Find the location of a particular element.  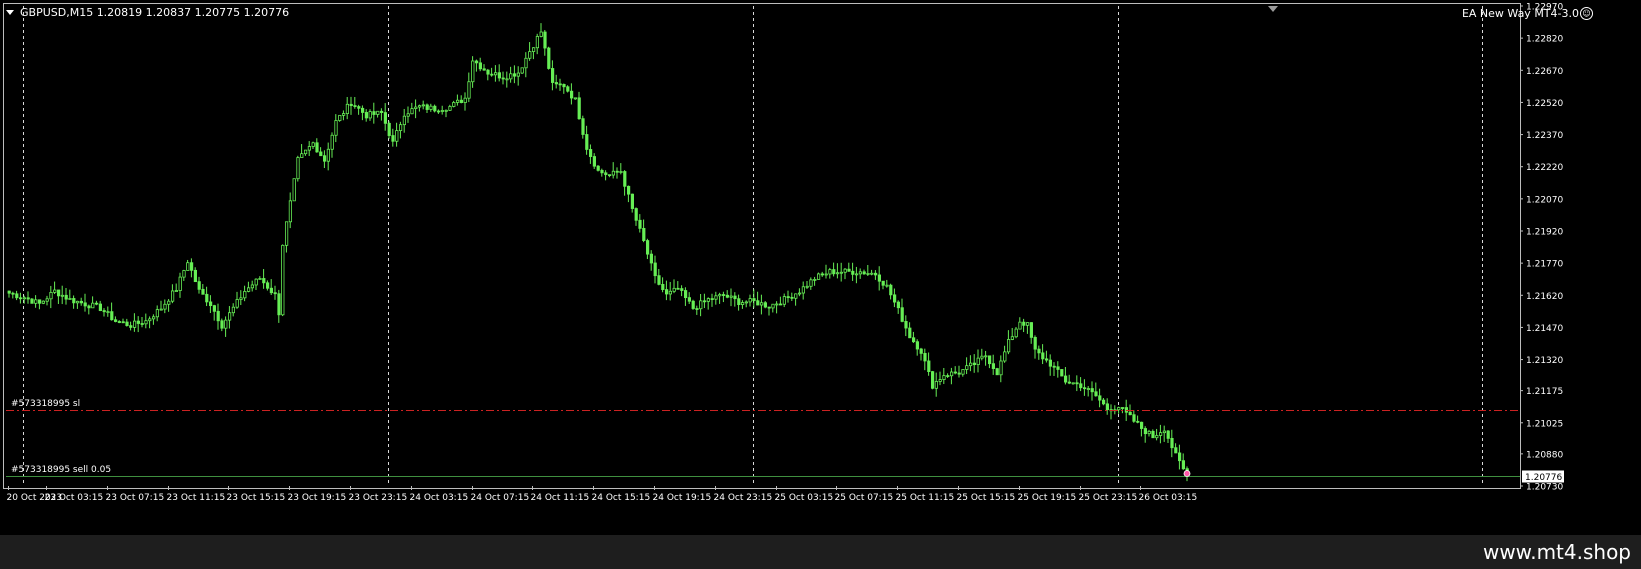

chart-shift-marker-icon is located at coordinates (1273, 9).